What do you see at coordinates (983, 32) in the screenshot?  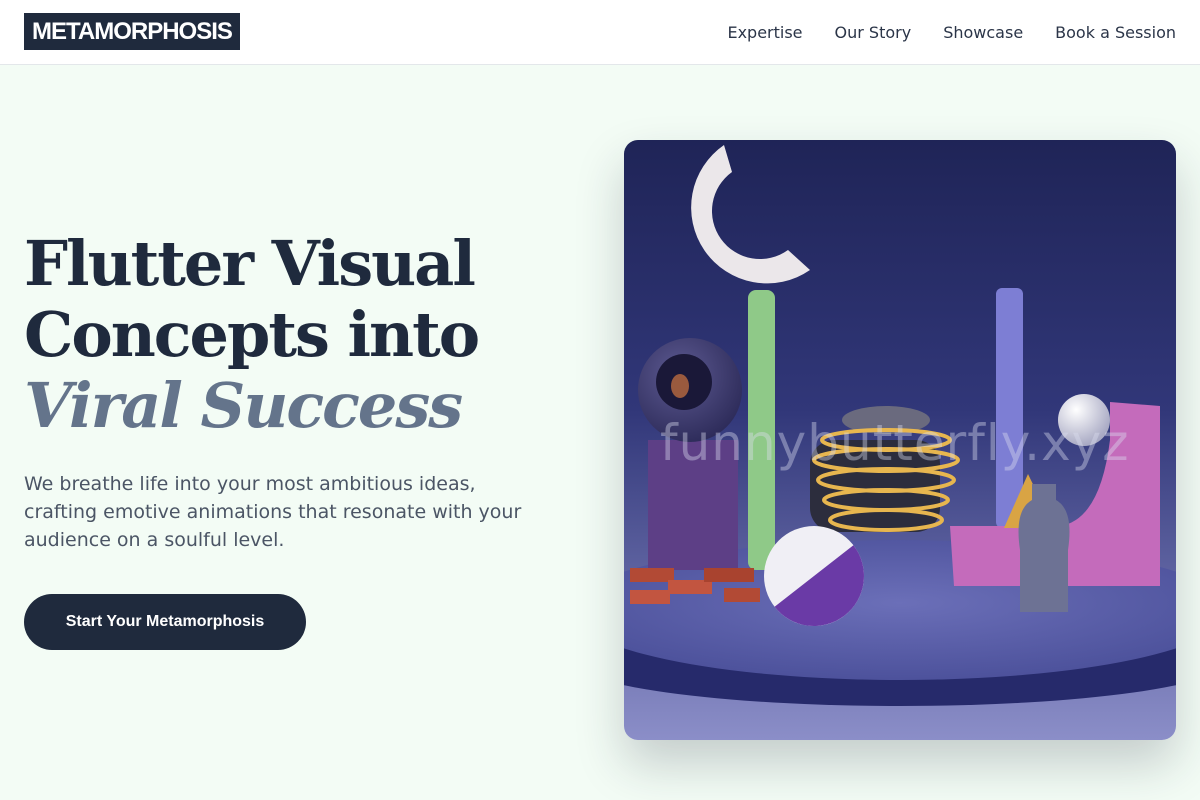 I see `nav-link-showcase: Showcase` at bounding box center [983, 32].